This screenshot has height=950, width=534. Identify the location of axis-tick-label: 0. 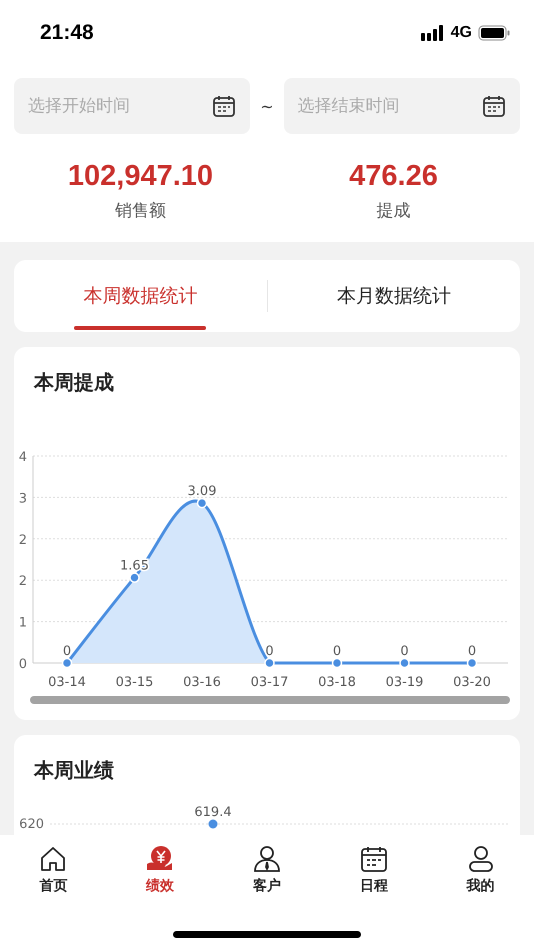
(22, 664).